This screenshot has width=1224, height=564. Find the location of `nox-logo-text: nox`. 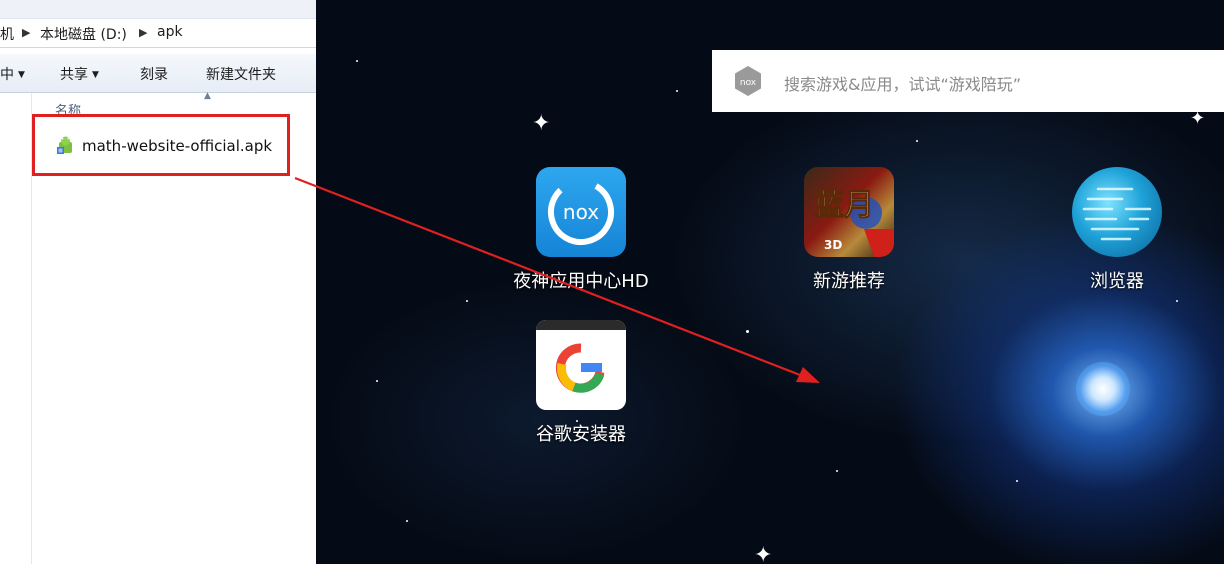

nox-logo-text: nox is located at coordinates (748, 83).